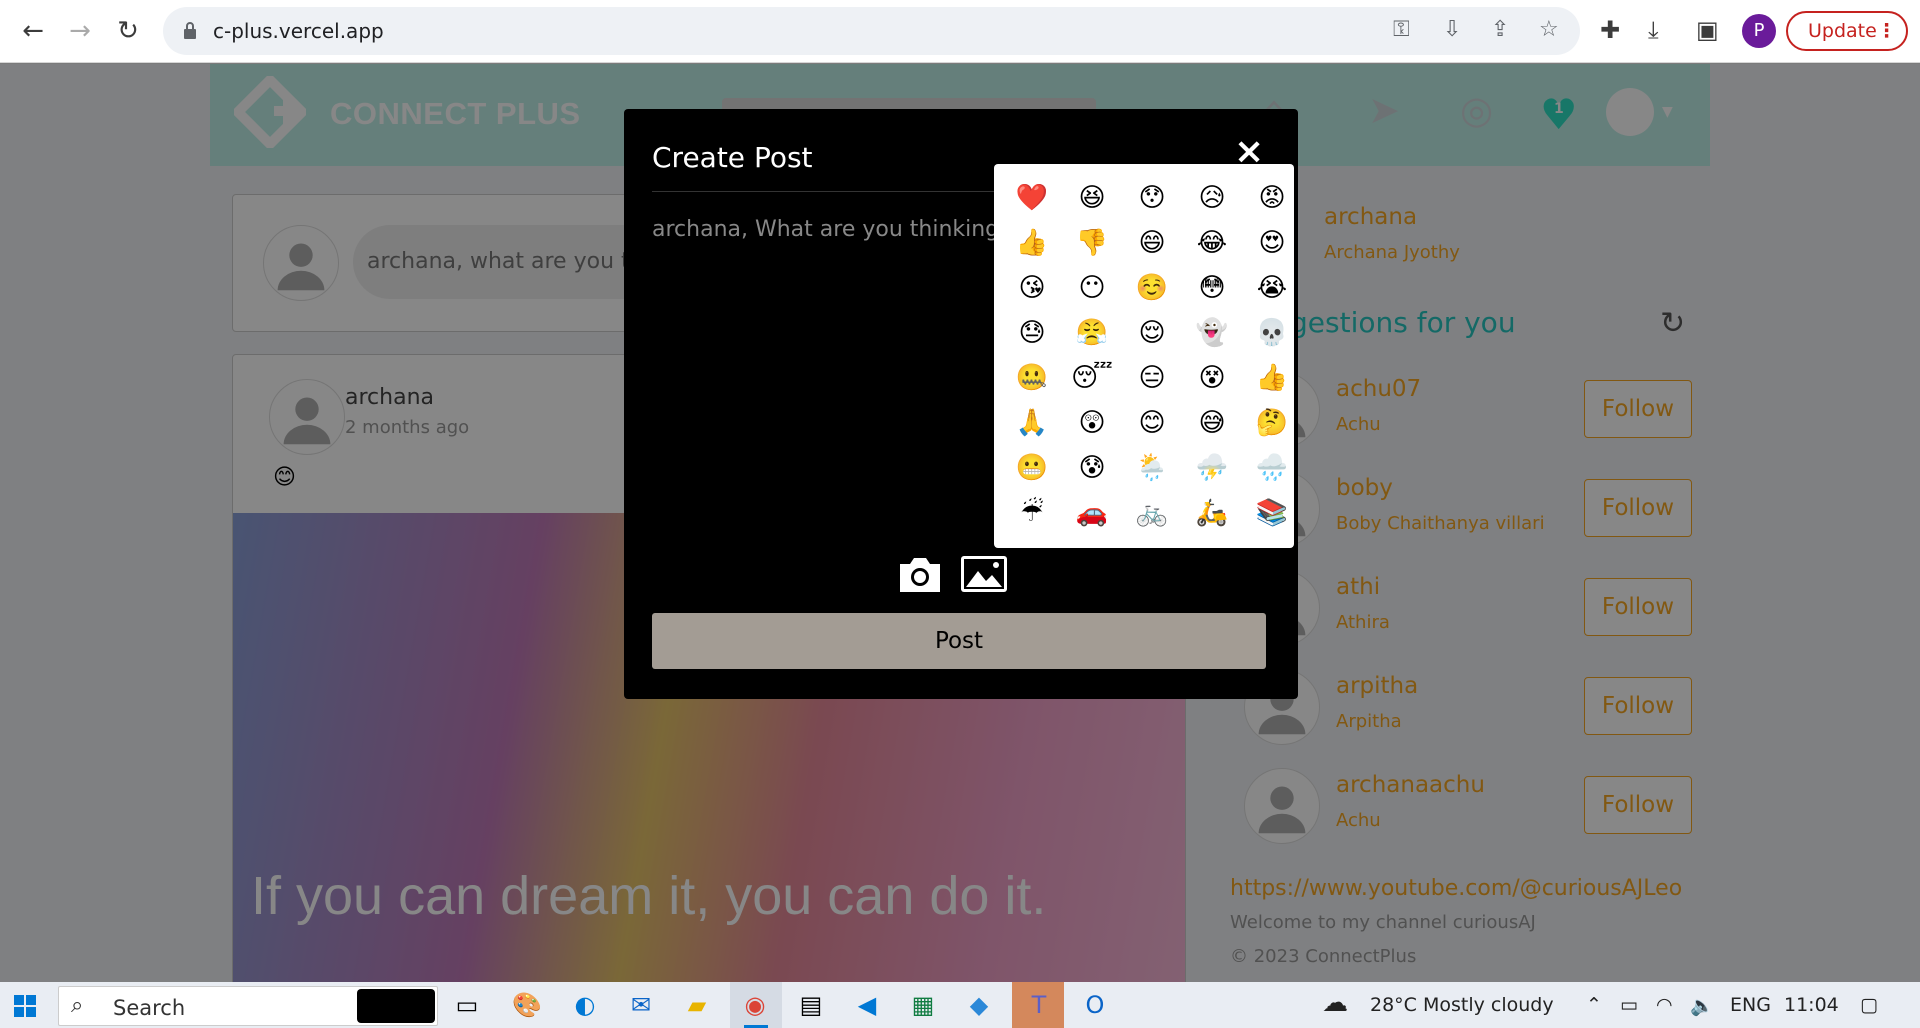 The width and height of the screenshot is (1920, 1028). What do you see at coordinates (1032, 513) in the screenshot?
I see `emoji-option: ☔` at bounding box center [1032, 513].